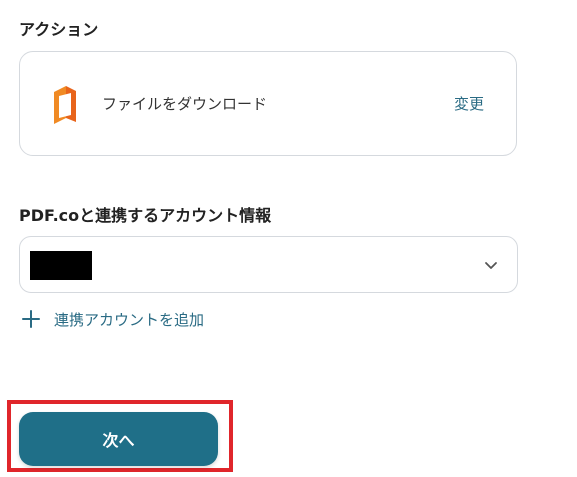  I want to click on add-account-link: 連携アカウントを追加, so click(113, 319).